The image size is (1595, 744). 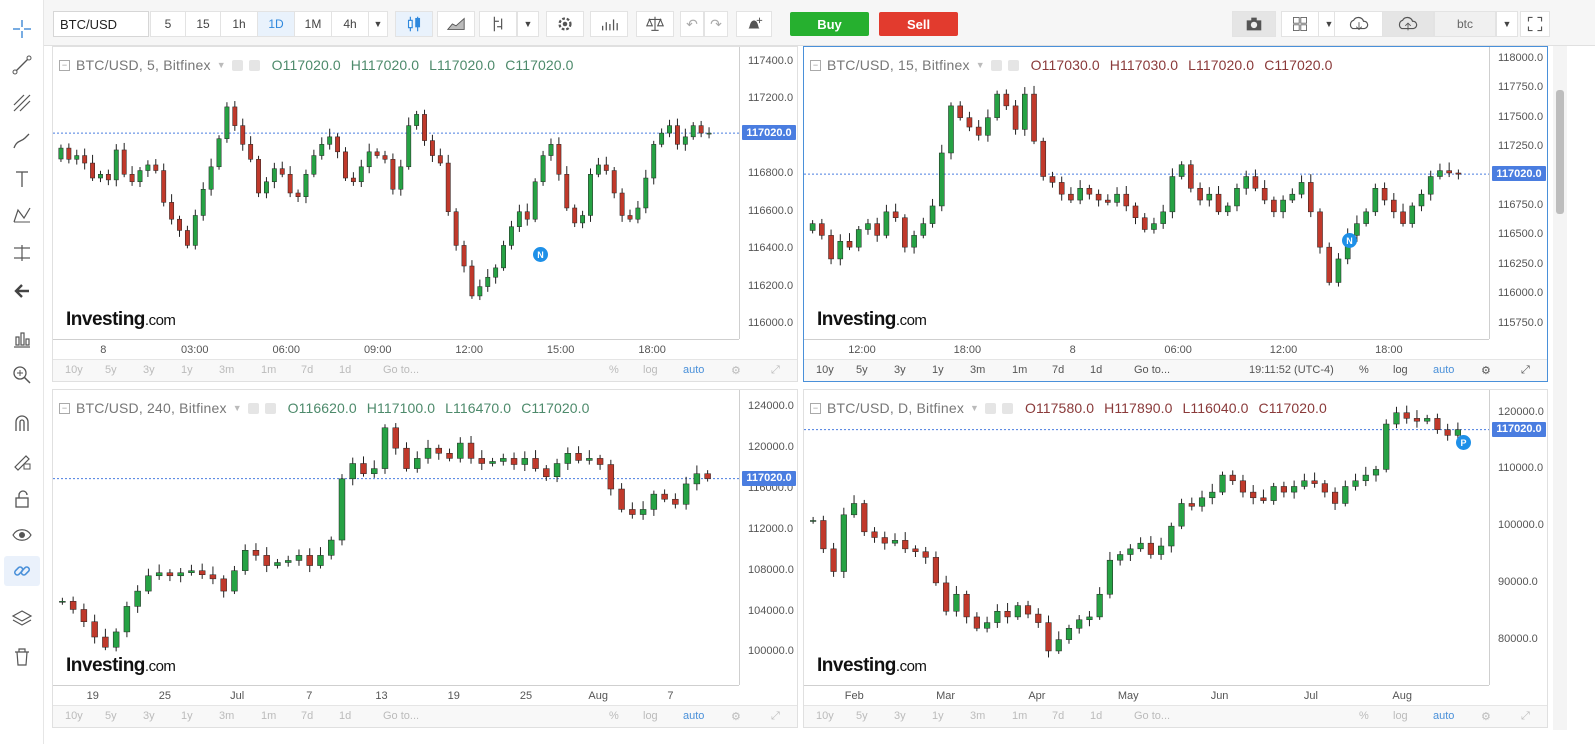 I want to click on load-cloud-button, so click(x=1359, y=24).